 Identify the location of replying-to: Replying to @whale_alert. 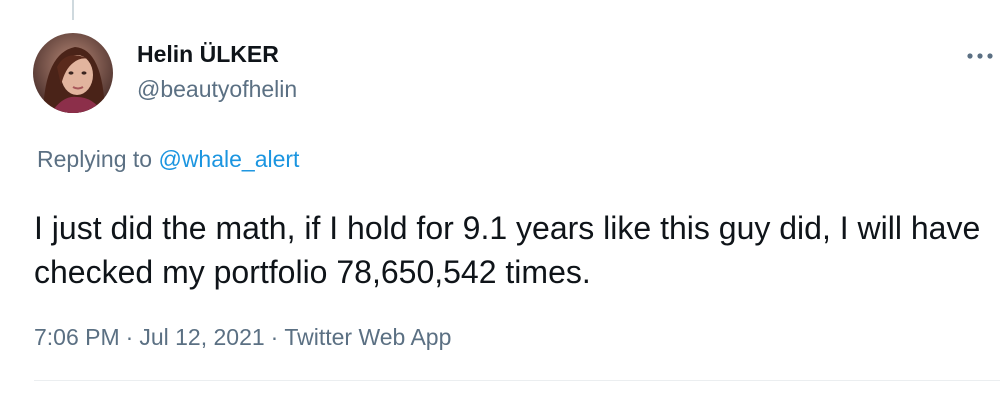
(168, 159).